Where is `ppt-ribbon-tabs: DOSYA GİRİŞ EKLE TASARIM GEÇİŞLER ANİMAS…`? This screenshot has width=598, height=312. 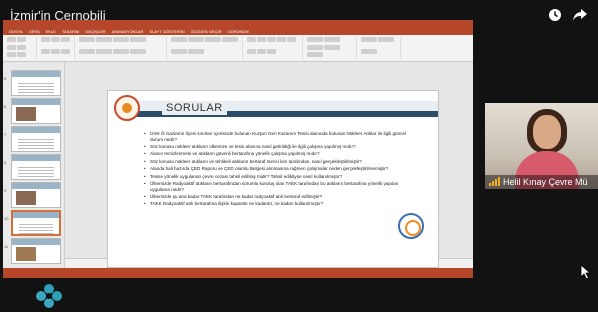
ppt-ribbon-tabs: DOSYA GİRİŞ EKLE TASARIM GEÇİŞLER ANİMAS… is located at coordinates (238, 31).